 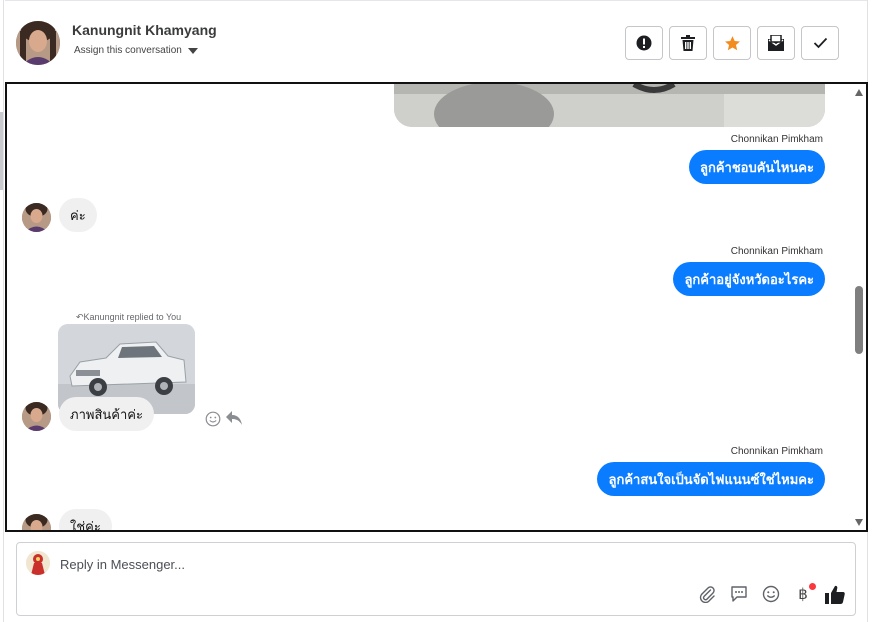 I want to click on thread-scrollbar, so click(x=859, y=307).